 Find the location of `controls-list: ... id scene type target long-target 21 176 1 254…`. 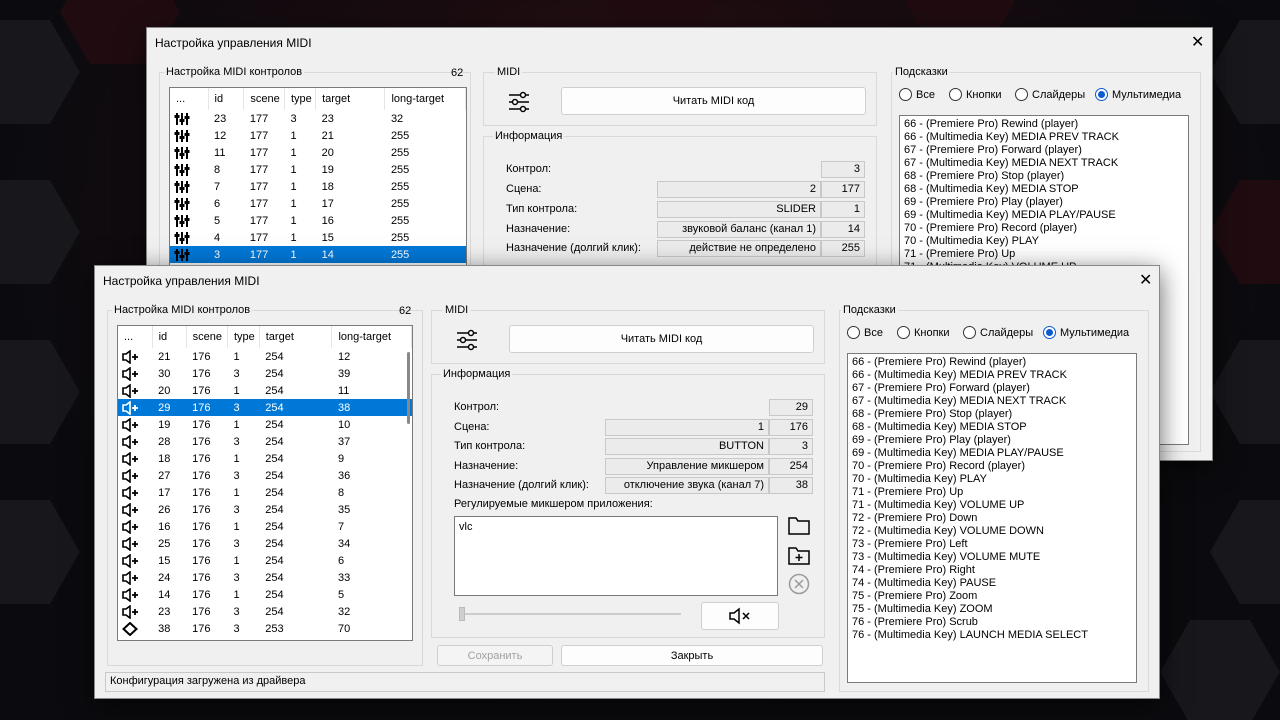

controls-list: ... id scene type target long-target 21 176 1 254… is located at coordinates (265, 483).